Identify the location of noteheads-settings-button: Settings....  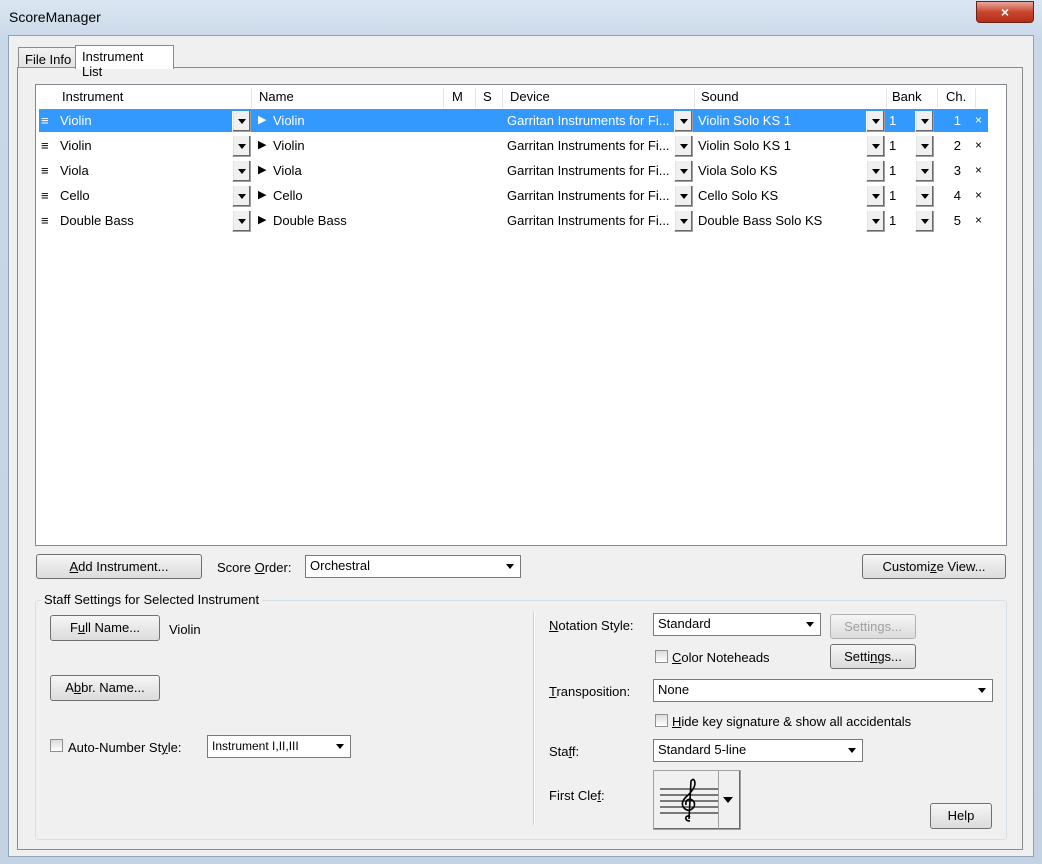
(873, 656).